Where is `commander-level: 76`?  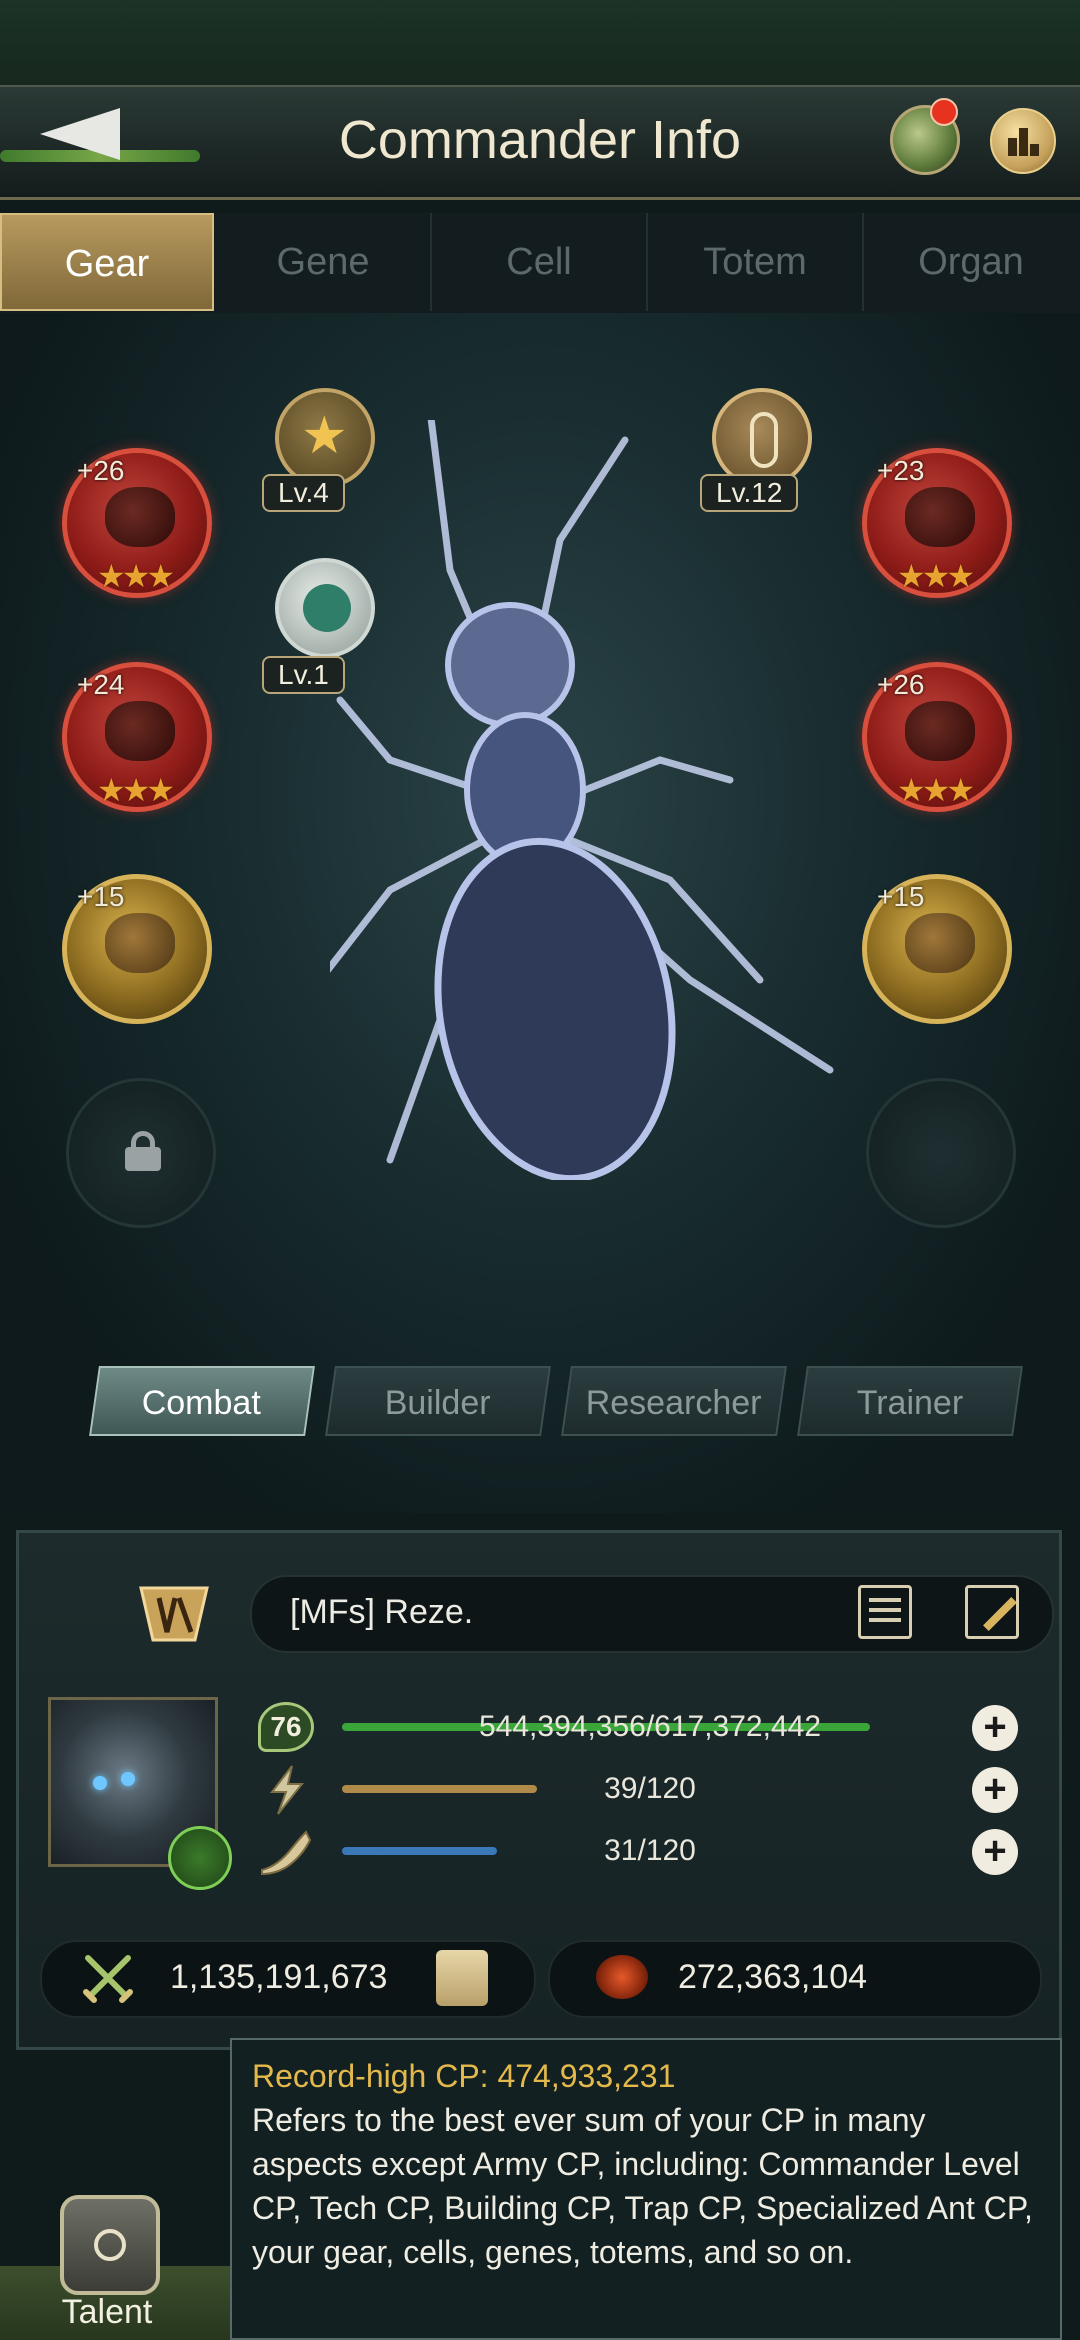 commander-level: 76 is located at coordinates (286, 1727).